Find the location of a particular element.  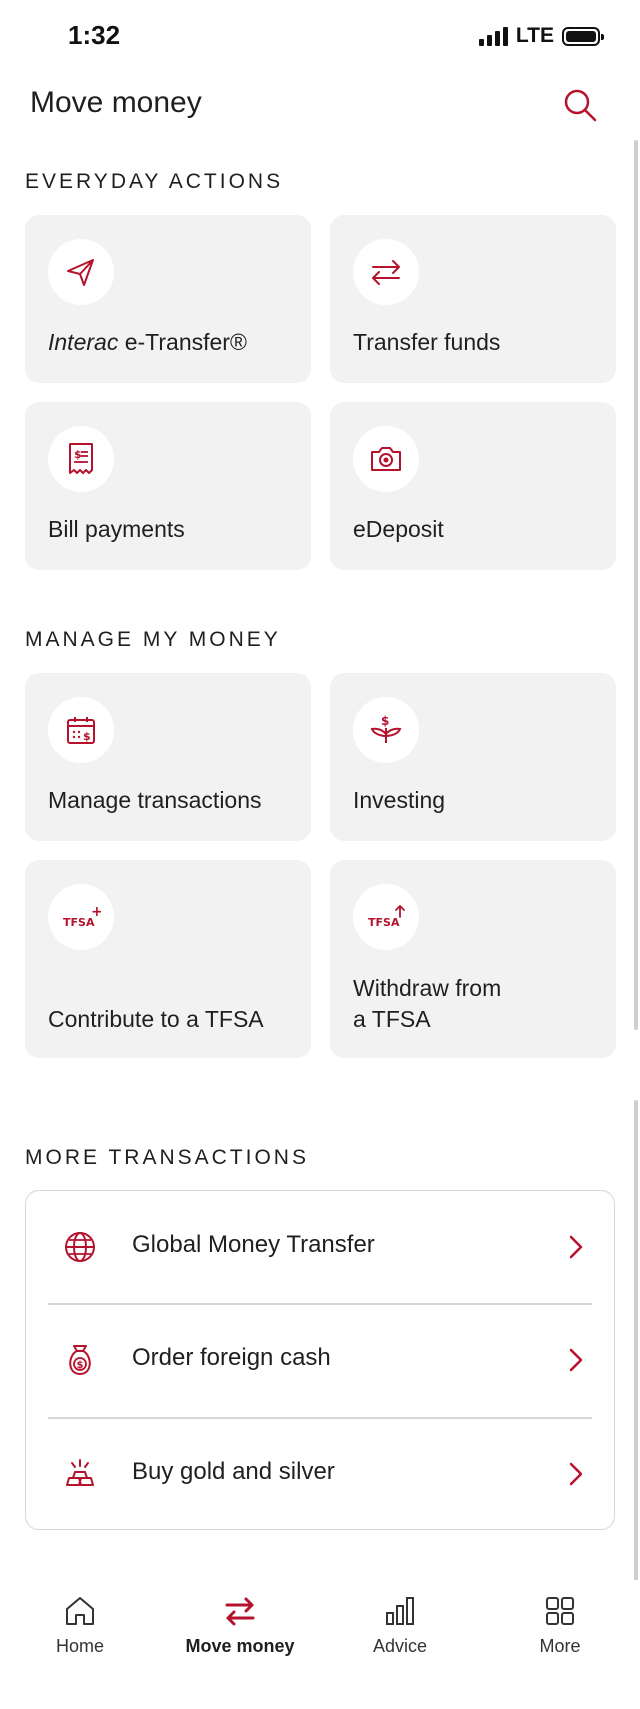

card-label: Bill payments is located at coordinates (116, 529).